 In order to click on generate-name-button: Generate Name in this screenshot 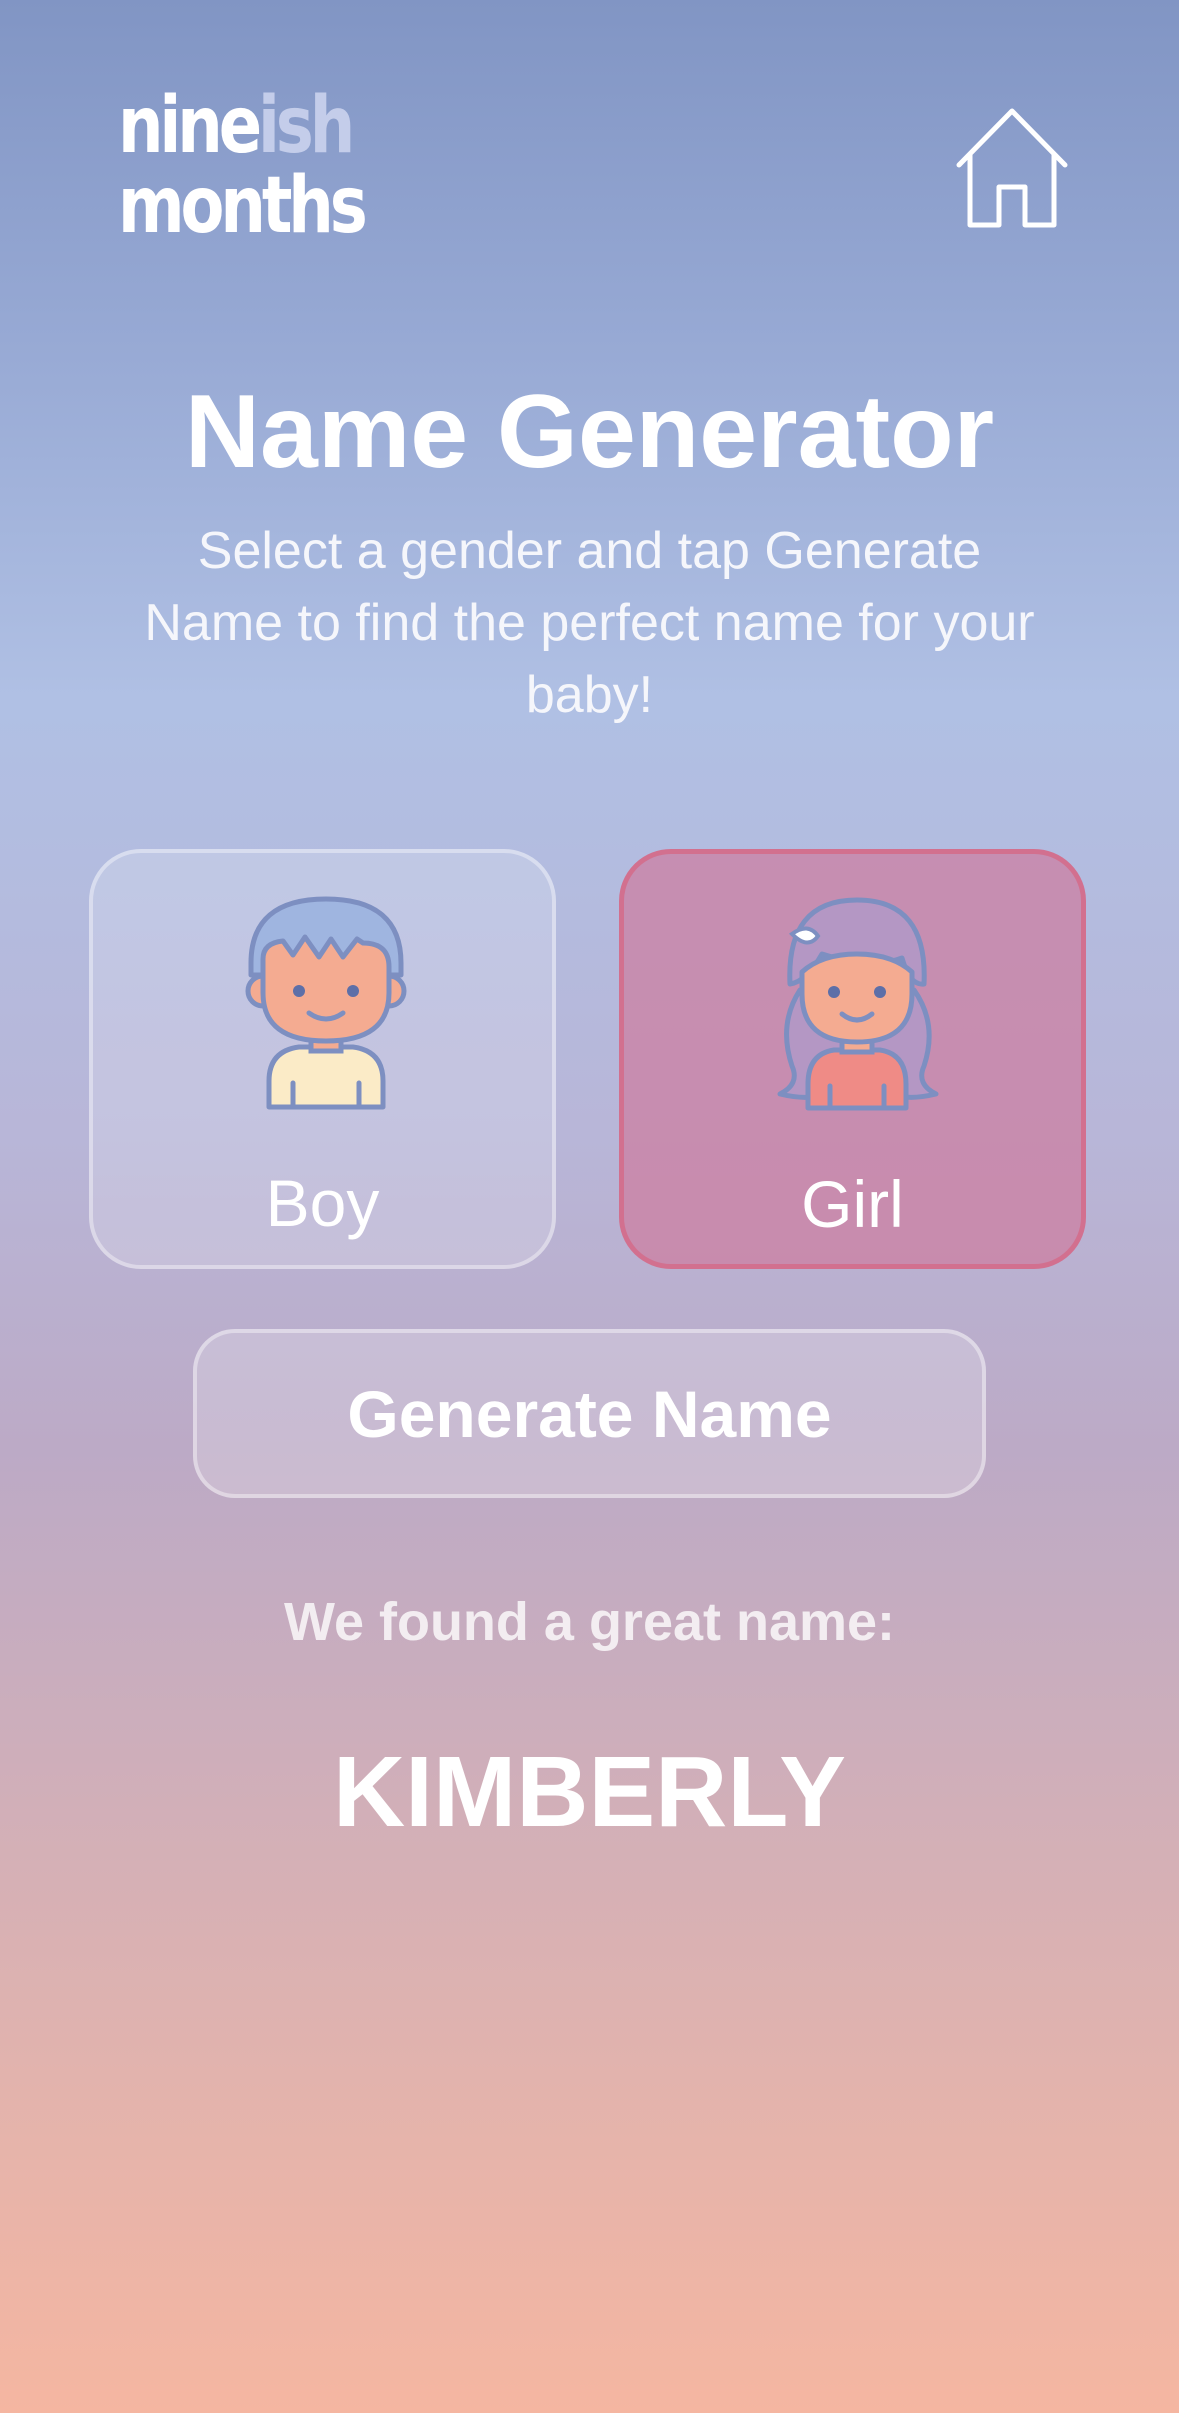, I will do `click(589, 1413)`.